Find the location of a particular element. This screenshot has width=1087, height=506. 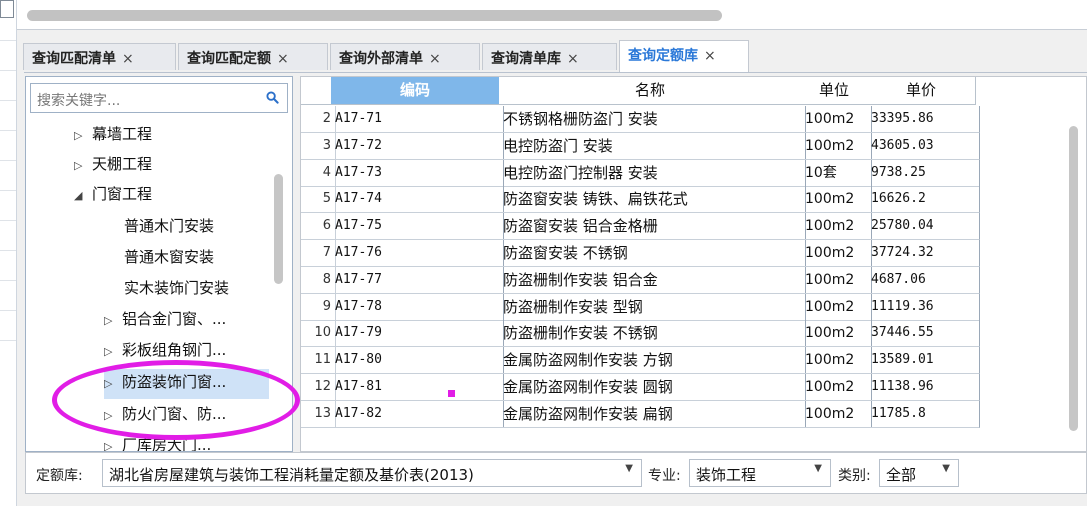

cell-price: 11138.96 is located at coordinates (923, 387).